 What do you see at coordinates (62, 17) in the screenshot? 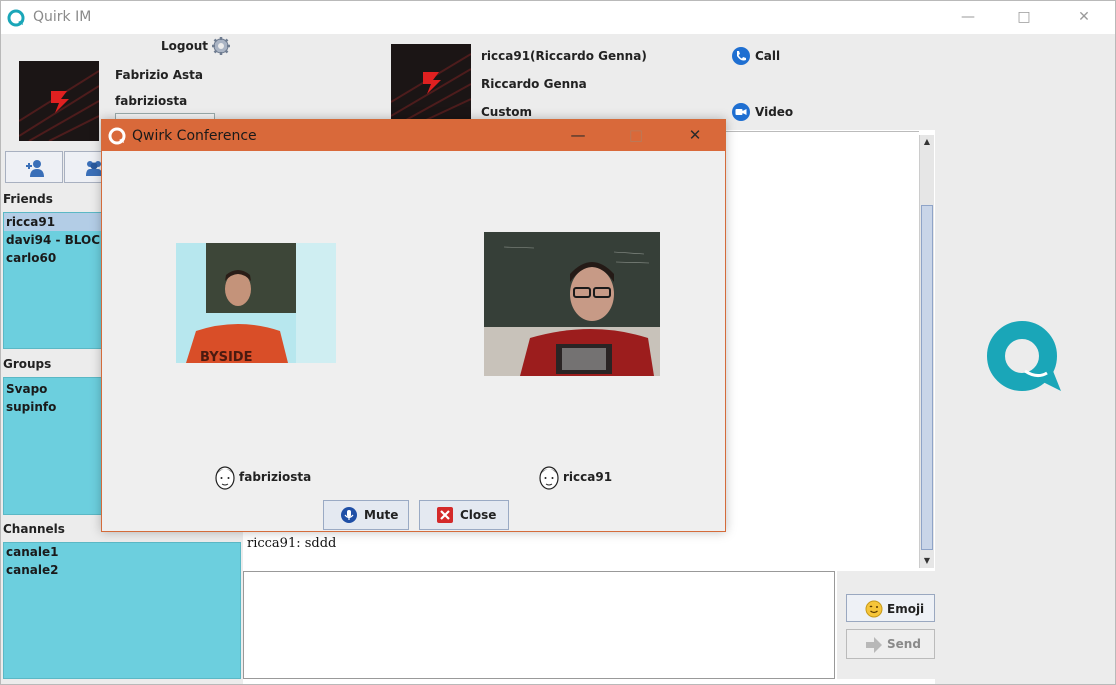
I see `window-title: Quirk IM` at bounding box center [62, 17].